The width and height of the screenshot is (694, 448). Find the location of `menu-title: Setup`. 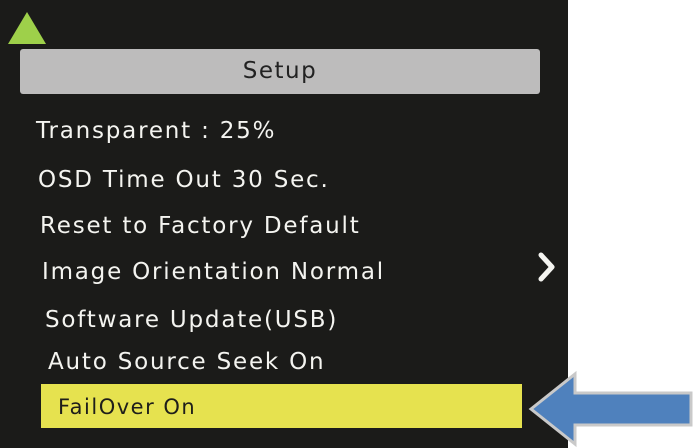

menu-title: Setup is located at coordinates (280, 71).